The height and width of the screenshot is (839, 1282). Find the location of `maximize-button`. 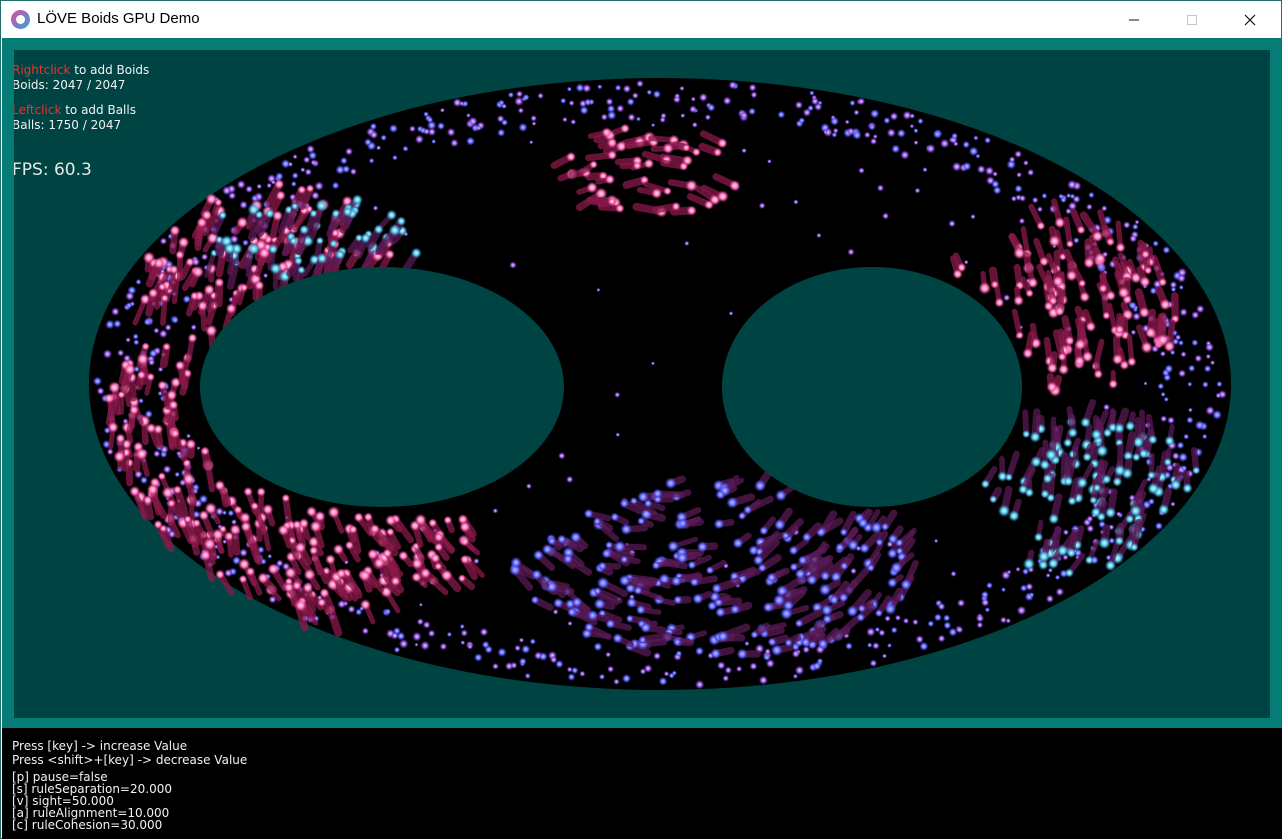

maximize-button is located at coordinates (1192, 19).